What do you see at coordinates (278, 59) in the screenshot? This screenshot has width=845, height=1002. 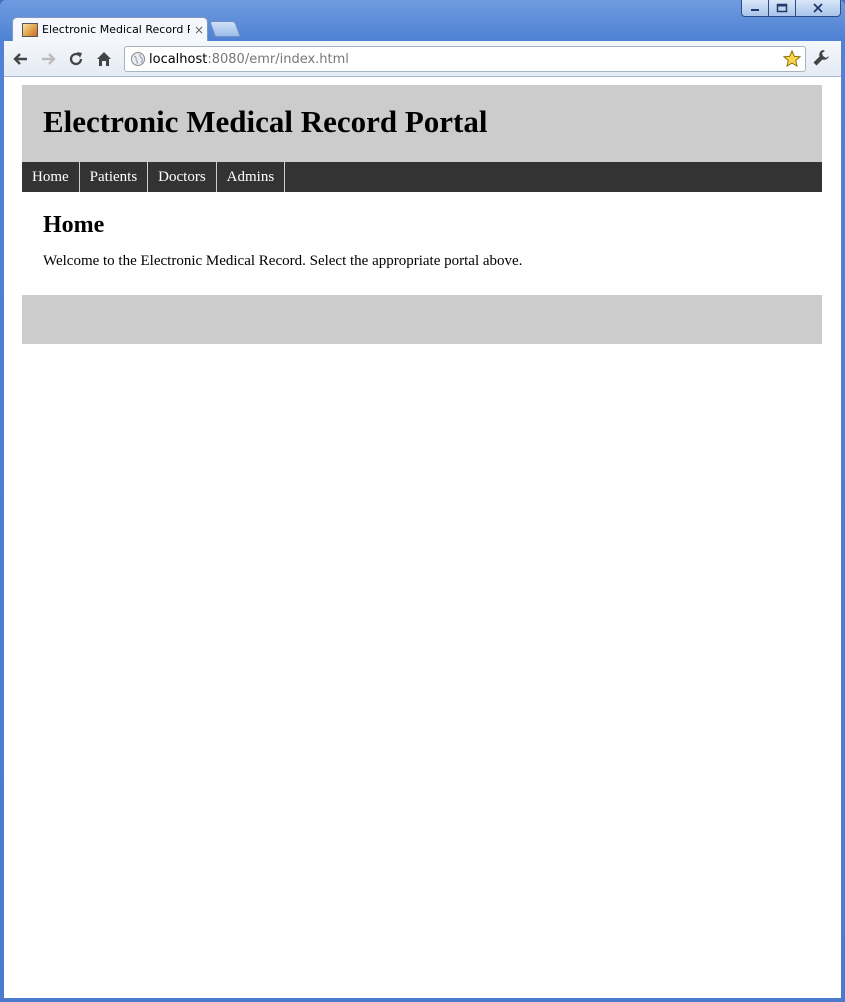 I see `url-path: :8080/emr/index.html` at bounding box center [278, 59].